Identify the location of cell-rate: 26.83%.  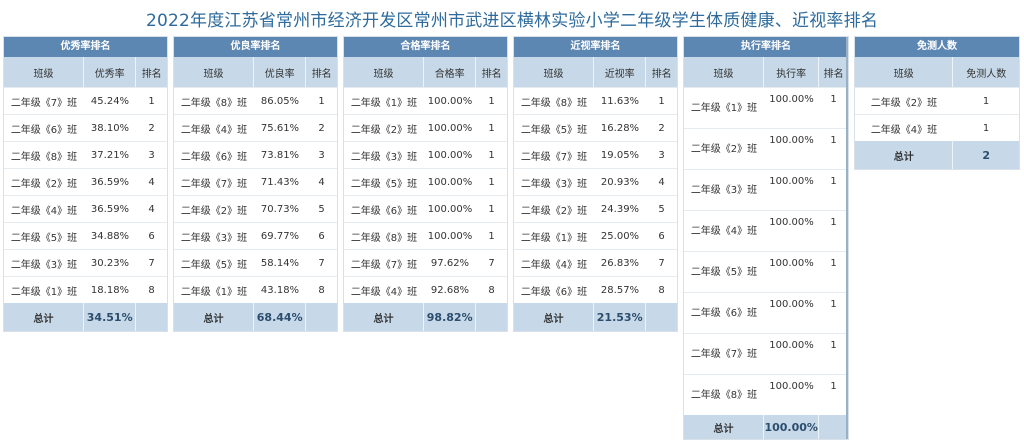
(620, 263).